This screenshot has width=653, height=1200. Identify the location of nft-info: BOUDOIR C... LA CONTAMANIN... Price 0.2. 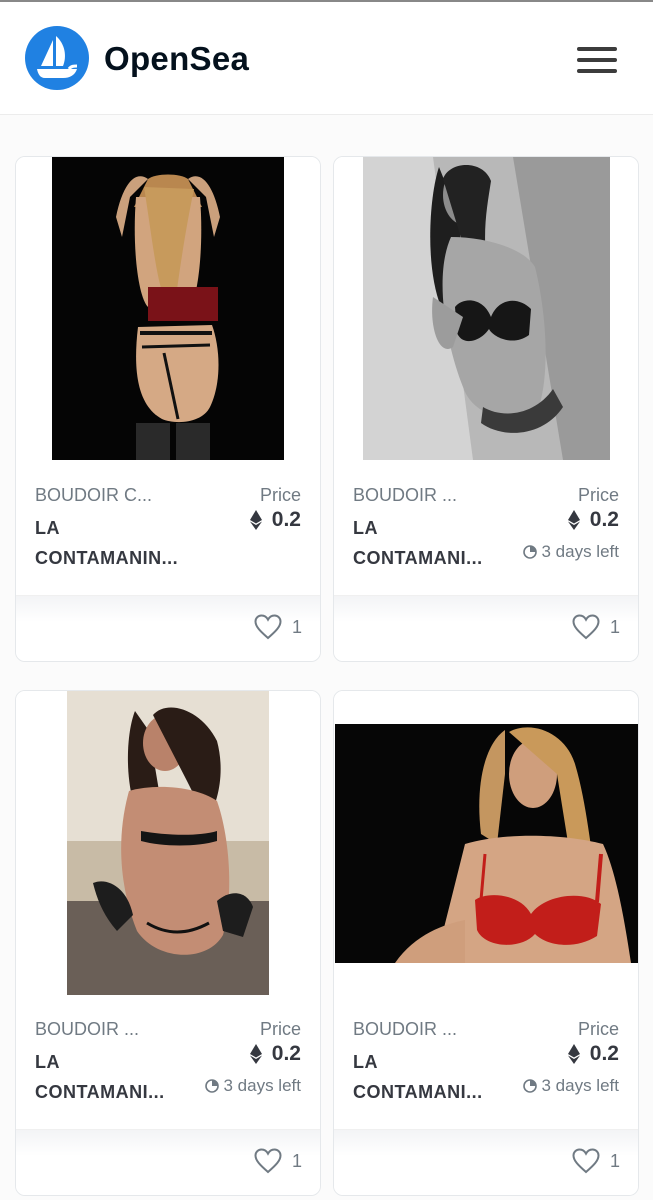
(168, 530).